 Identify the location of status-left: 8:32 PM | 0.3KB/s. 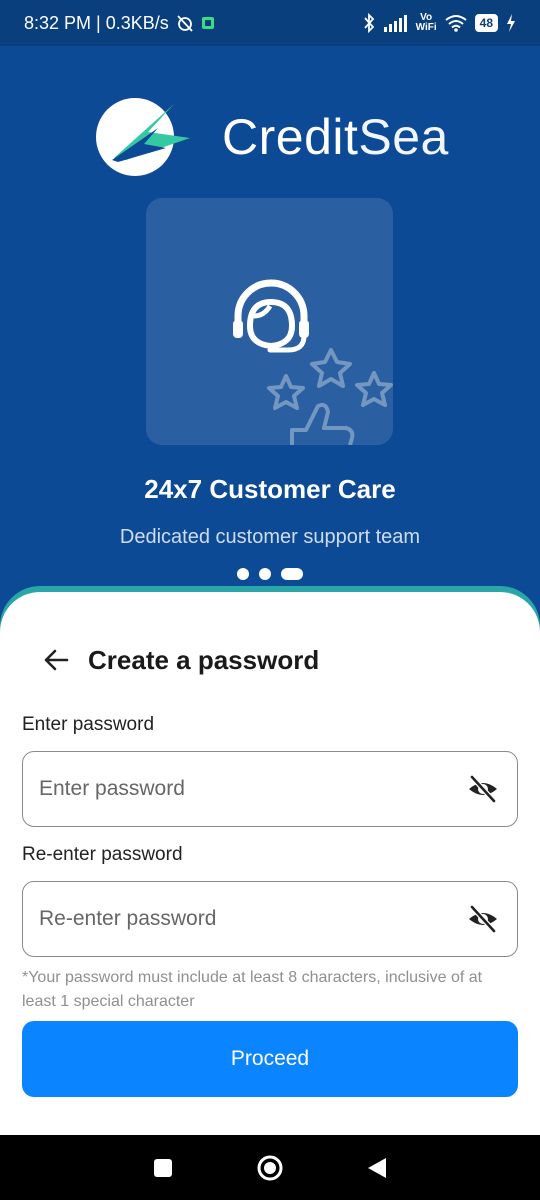
(119, 23).